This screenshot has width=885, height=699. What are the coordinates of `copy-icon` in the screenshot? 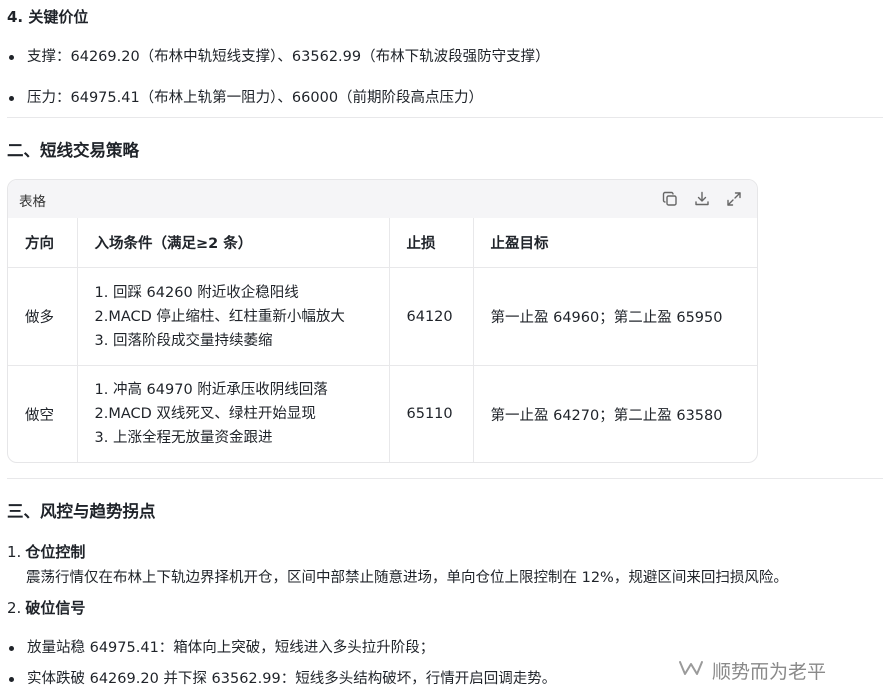 It's located at (670, 199).